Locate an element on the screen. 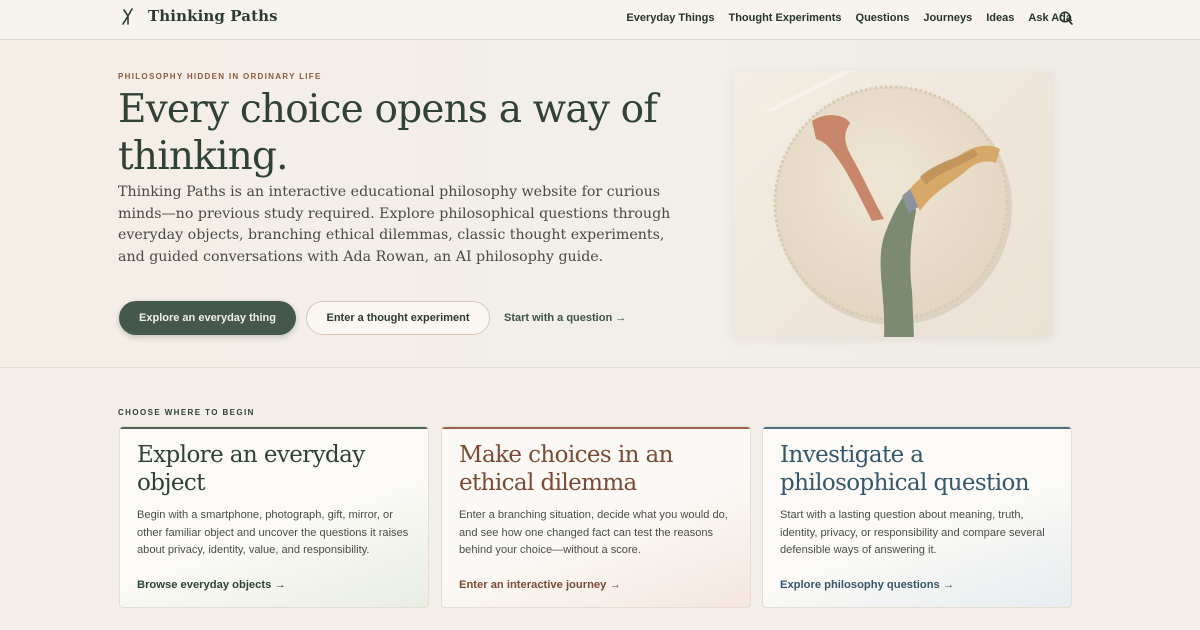 This screenshot has height=630, width=1200. brand-logo: Thinking Paths is located at coordinates (198, 16).